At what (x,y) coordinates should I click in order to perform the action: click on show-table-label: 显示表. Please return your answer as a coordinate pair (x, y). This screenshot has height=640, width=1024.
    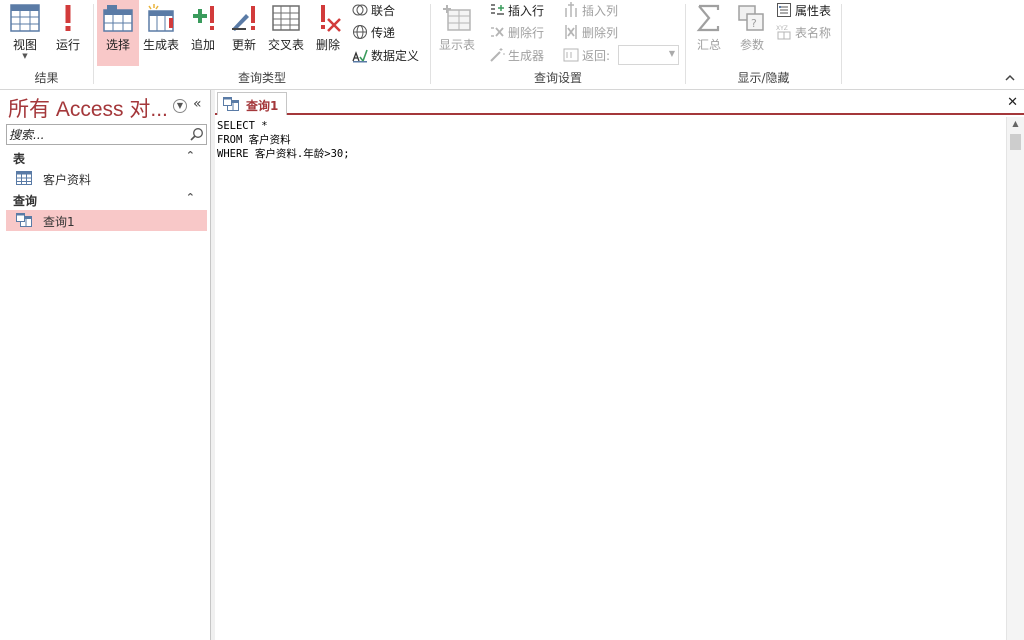
    Looking at the image, I should click on (456, 45).